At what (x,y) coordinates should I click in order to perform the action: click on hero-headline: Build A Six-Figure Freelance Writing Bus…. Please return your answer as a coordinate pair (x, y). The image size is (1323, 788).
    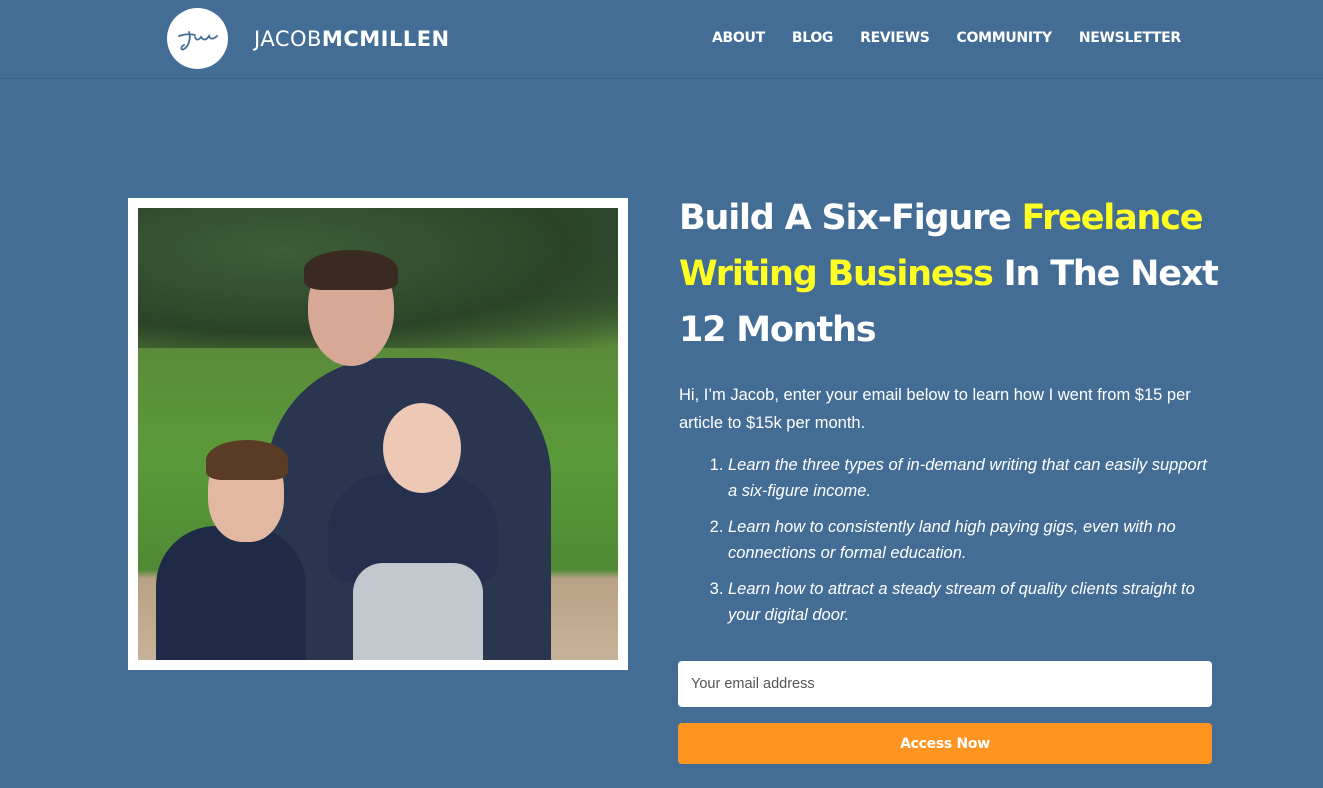
    Looking at the image, I should click on (949, 274).